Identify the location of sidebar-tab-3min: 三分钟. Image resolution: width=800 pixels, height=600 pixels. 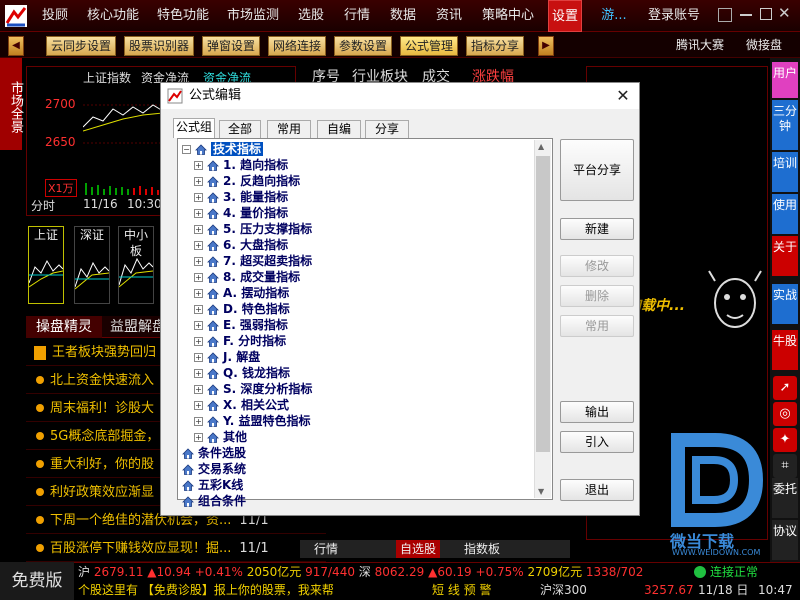
(785, 125).